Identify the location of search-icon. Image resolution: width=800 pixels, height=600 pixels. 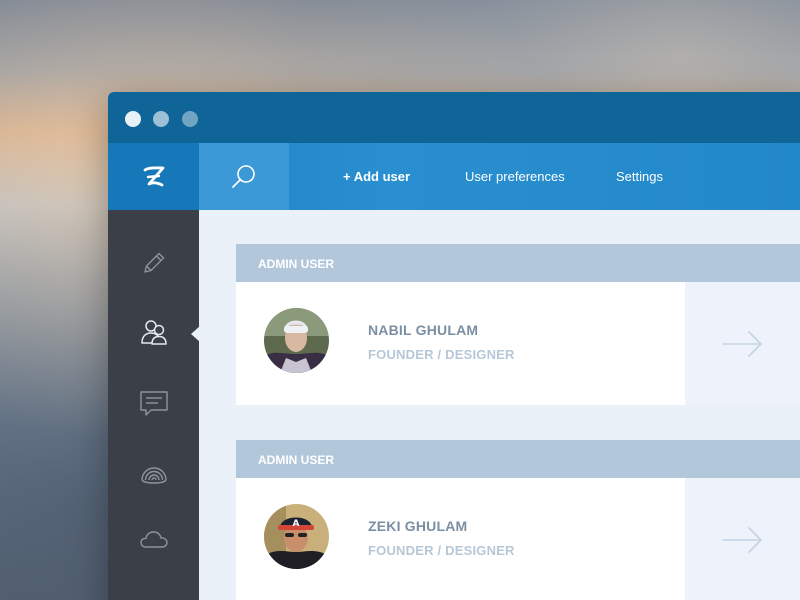
(243, 176).